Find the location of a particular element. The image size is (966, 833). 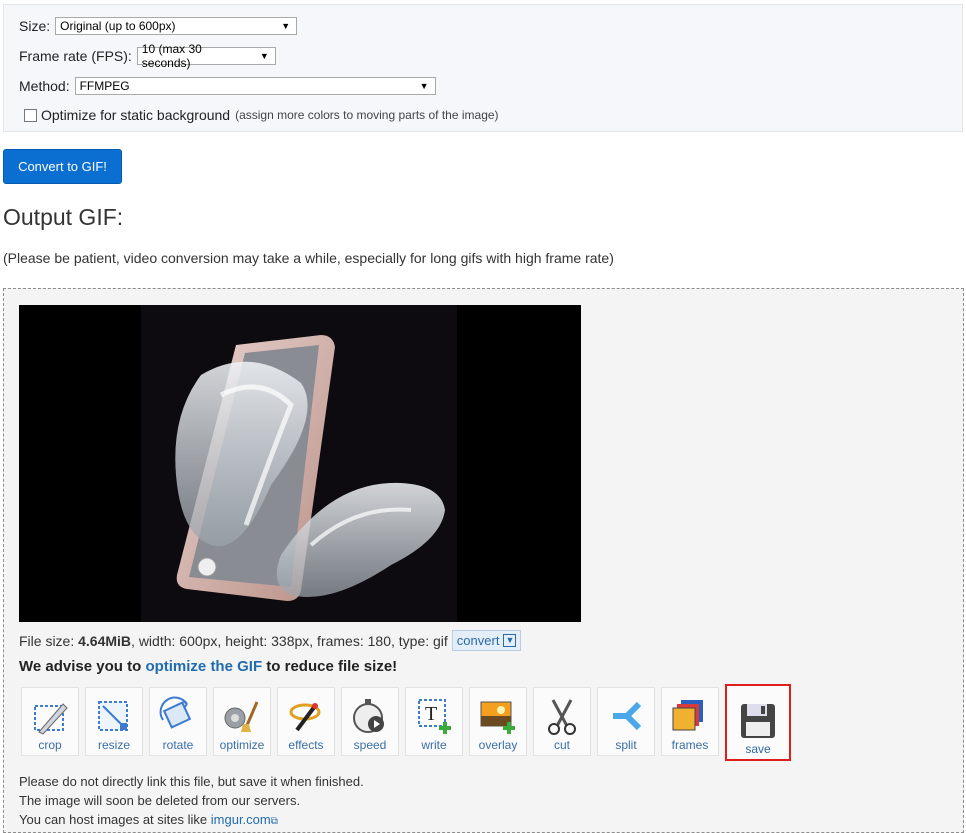

floppy-disk-icon is located at coordinates (758, 721).